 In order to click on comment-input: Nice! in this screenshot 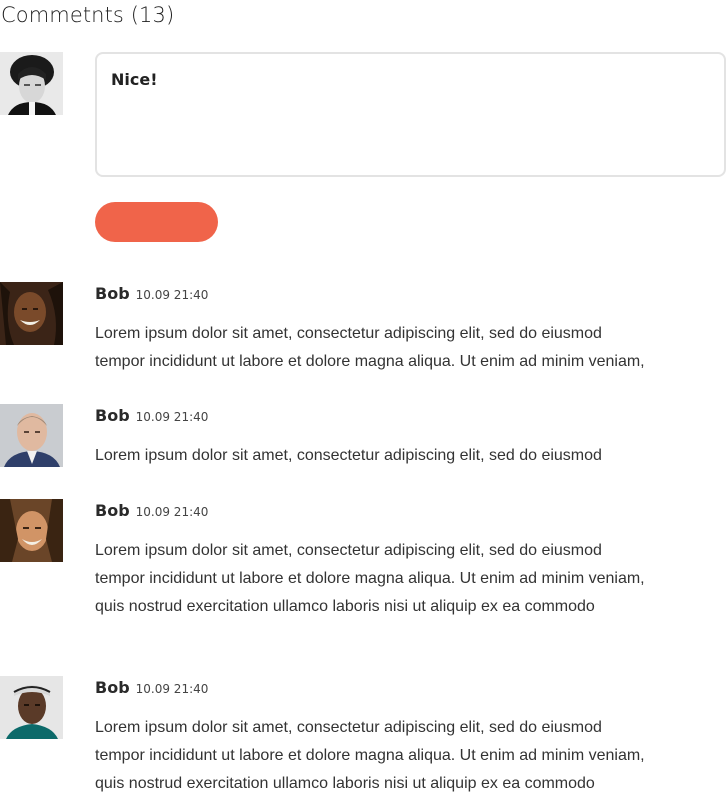, I will do `click(410, 114)`.